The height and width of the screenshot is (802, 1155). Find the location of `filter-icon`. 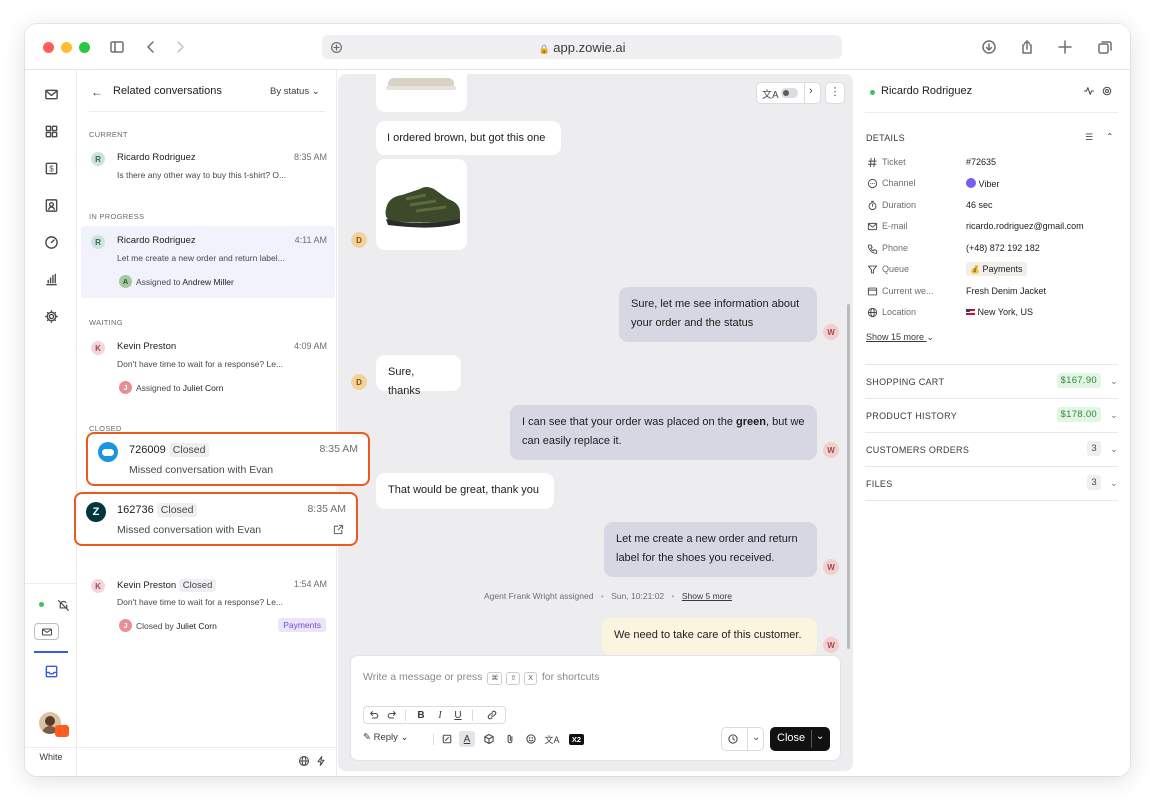

filter-icon is located at coordinates (872, 269).